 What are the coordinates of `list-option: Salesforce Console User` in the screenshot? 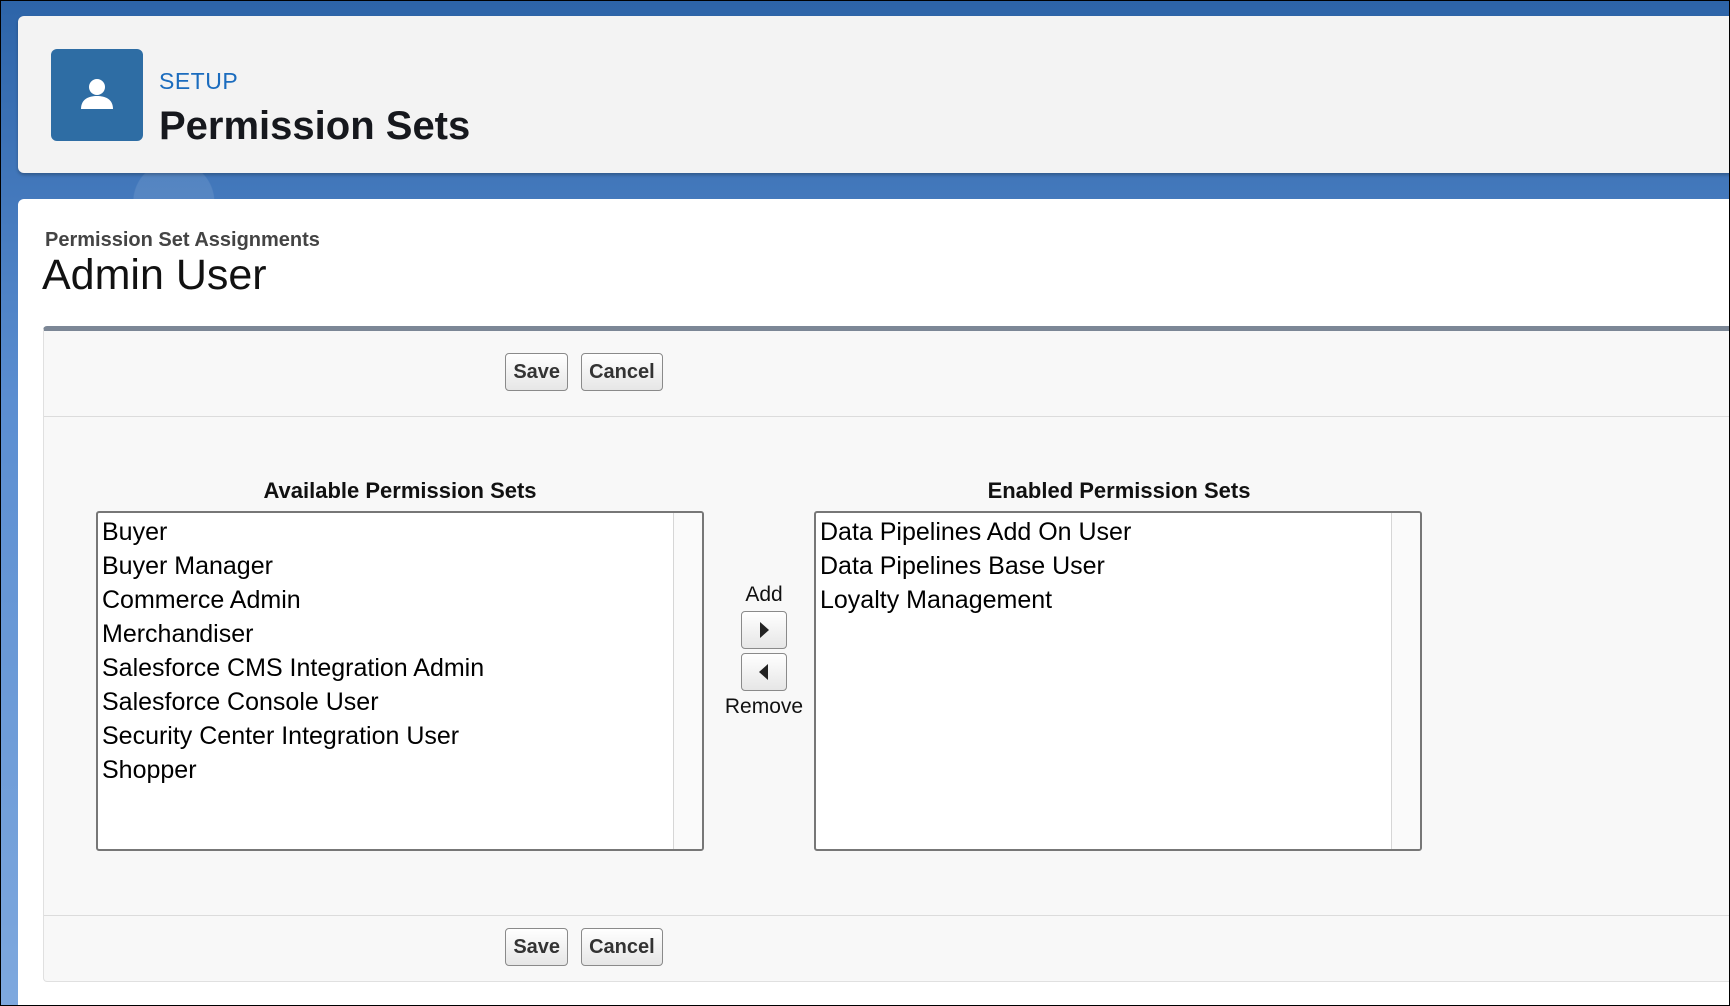 It's located at (400, 702).